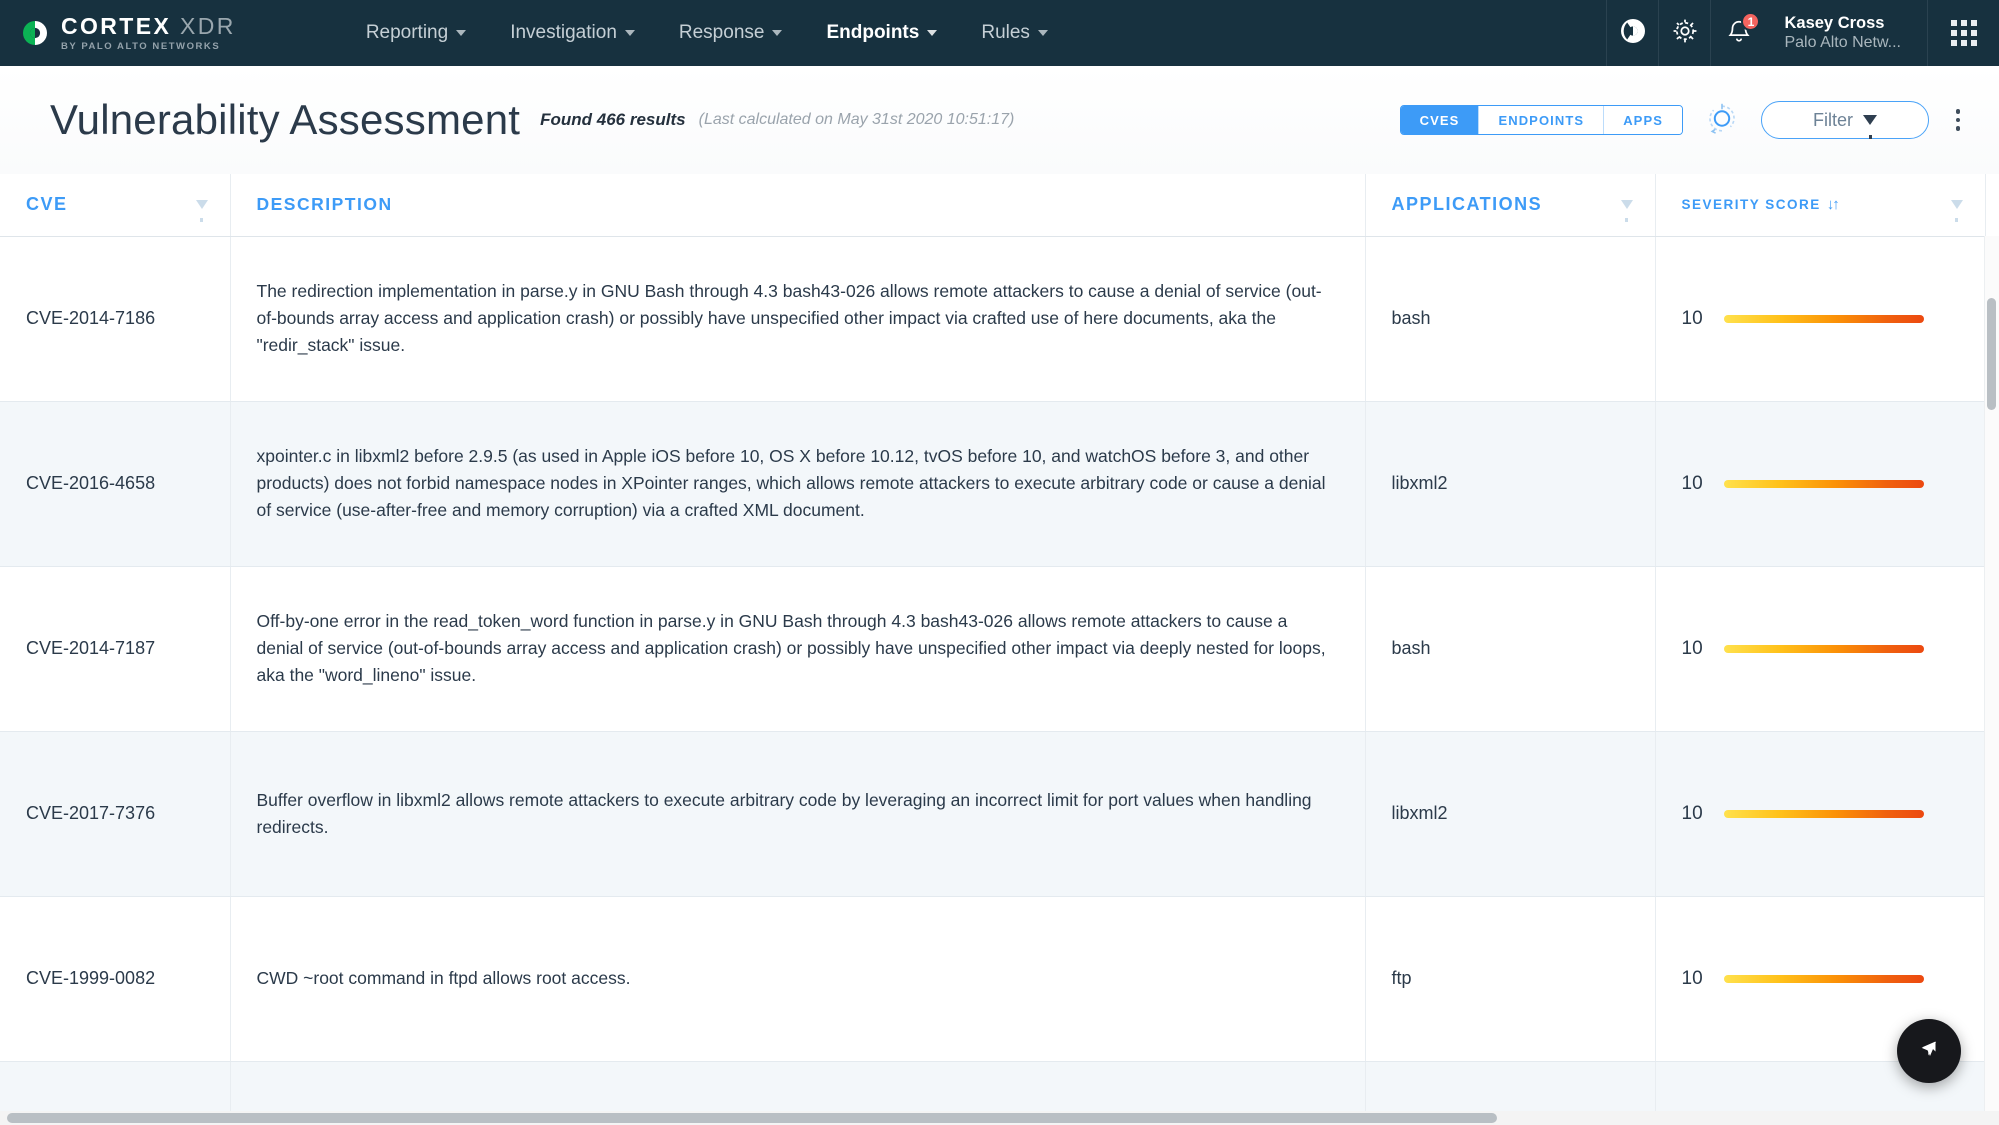 The width and height of the screenshot is (1999, 1125). I want to click on cursor-arrow-icon, so click(1929, 1051).